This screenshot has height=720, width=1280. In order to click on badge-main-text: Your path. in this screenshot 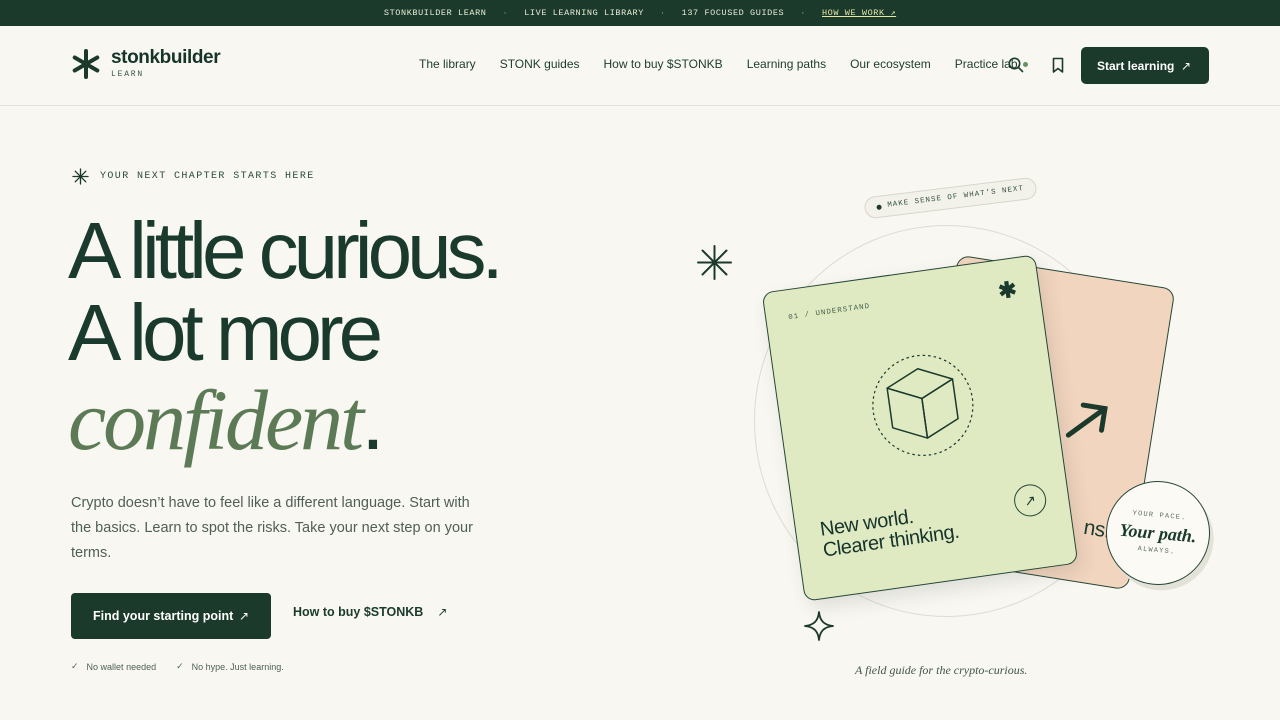, I will do `click(1158, 532)`.